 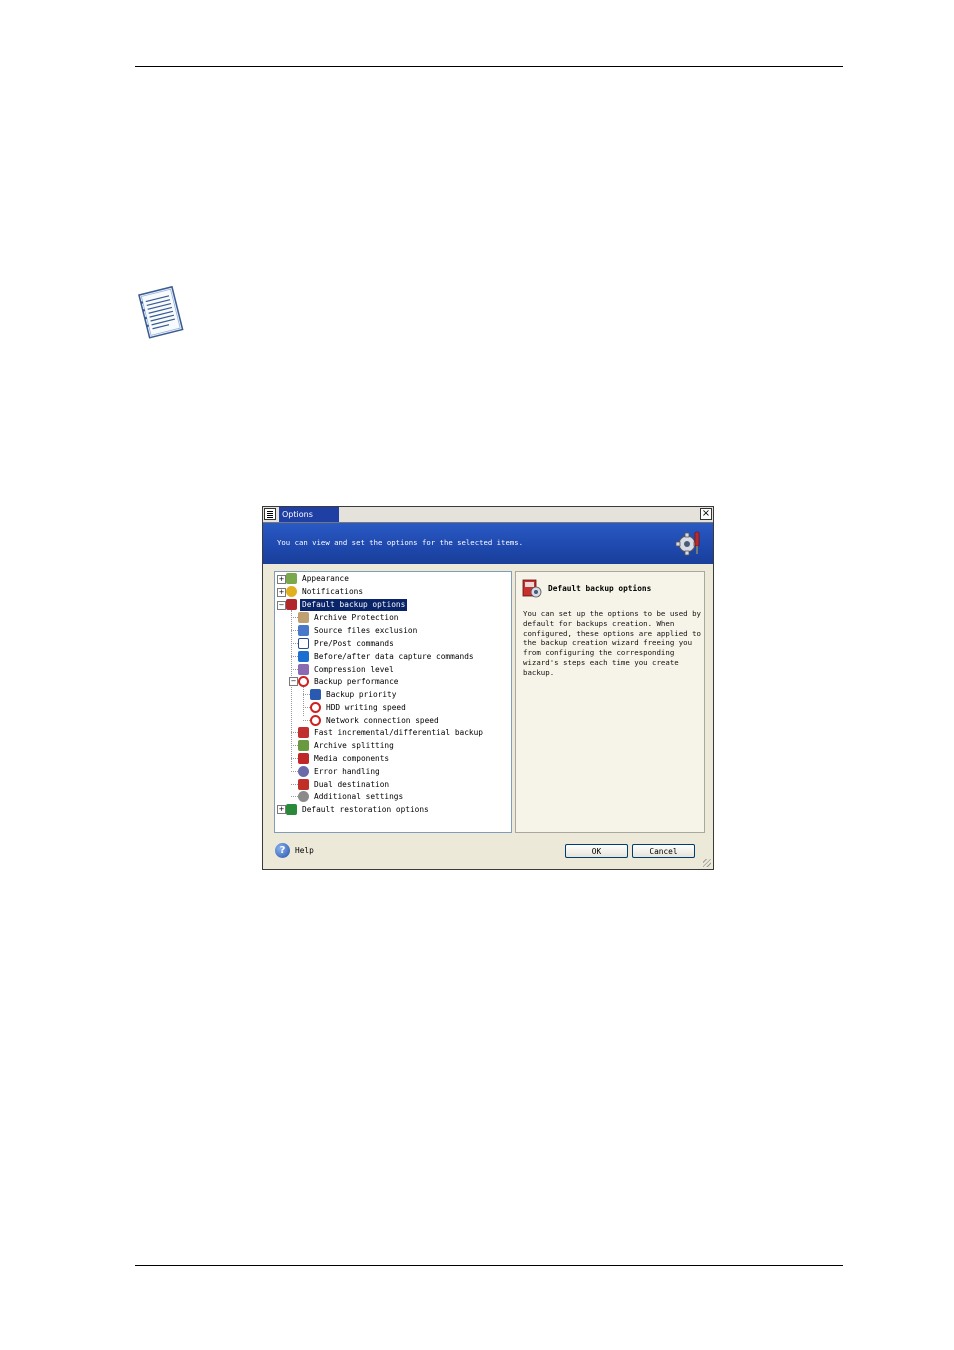 I want to click on backup-priority-icon, so click(x=315, y=694).